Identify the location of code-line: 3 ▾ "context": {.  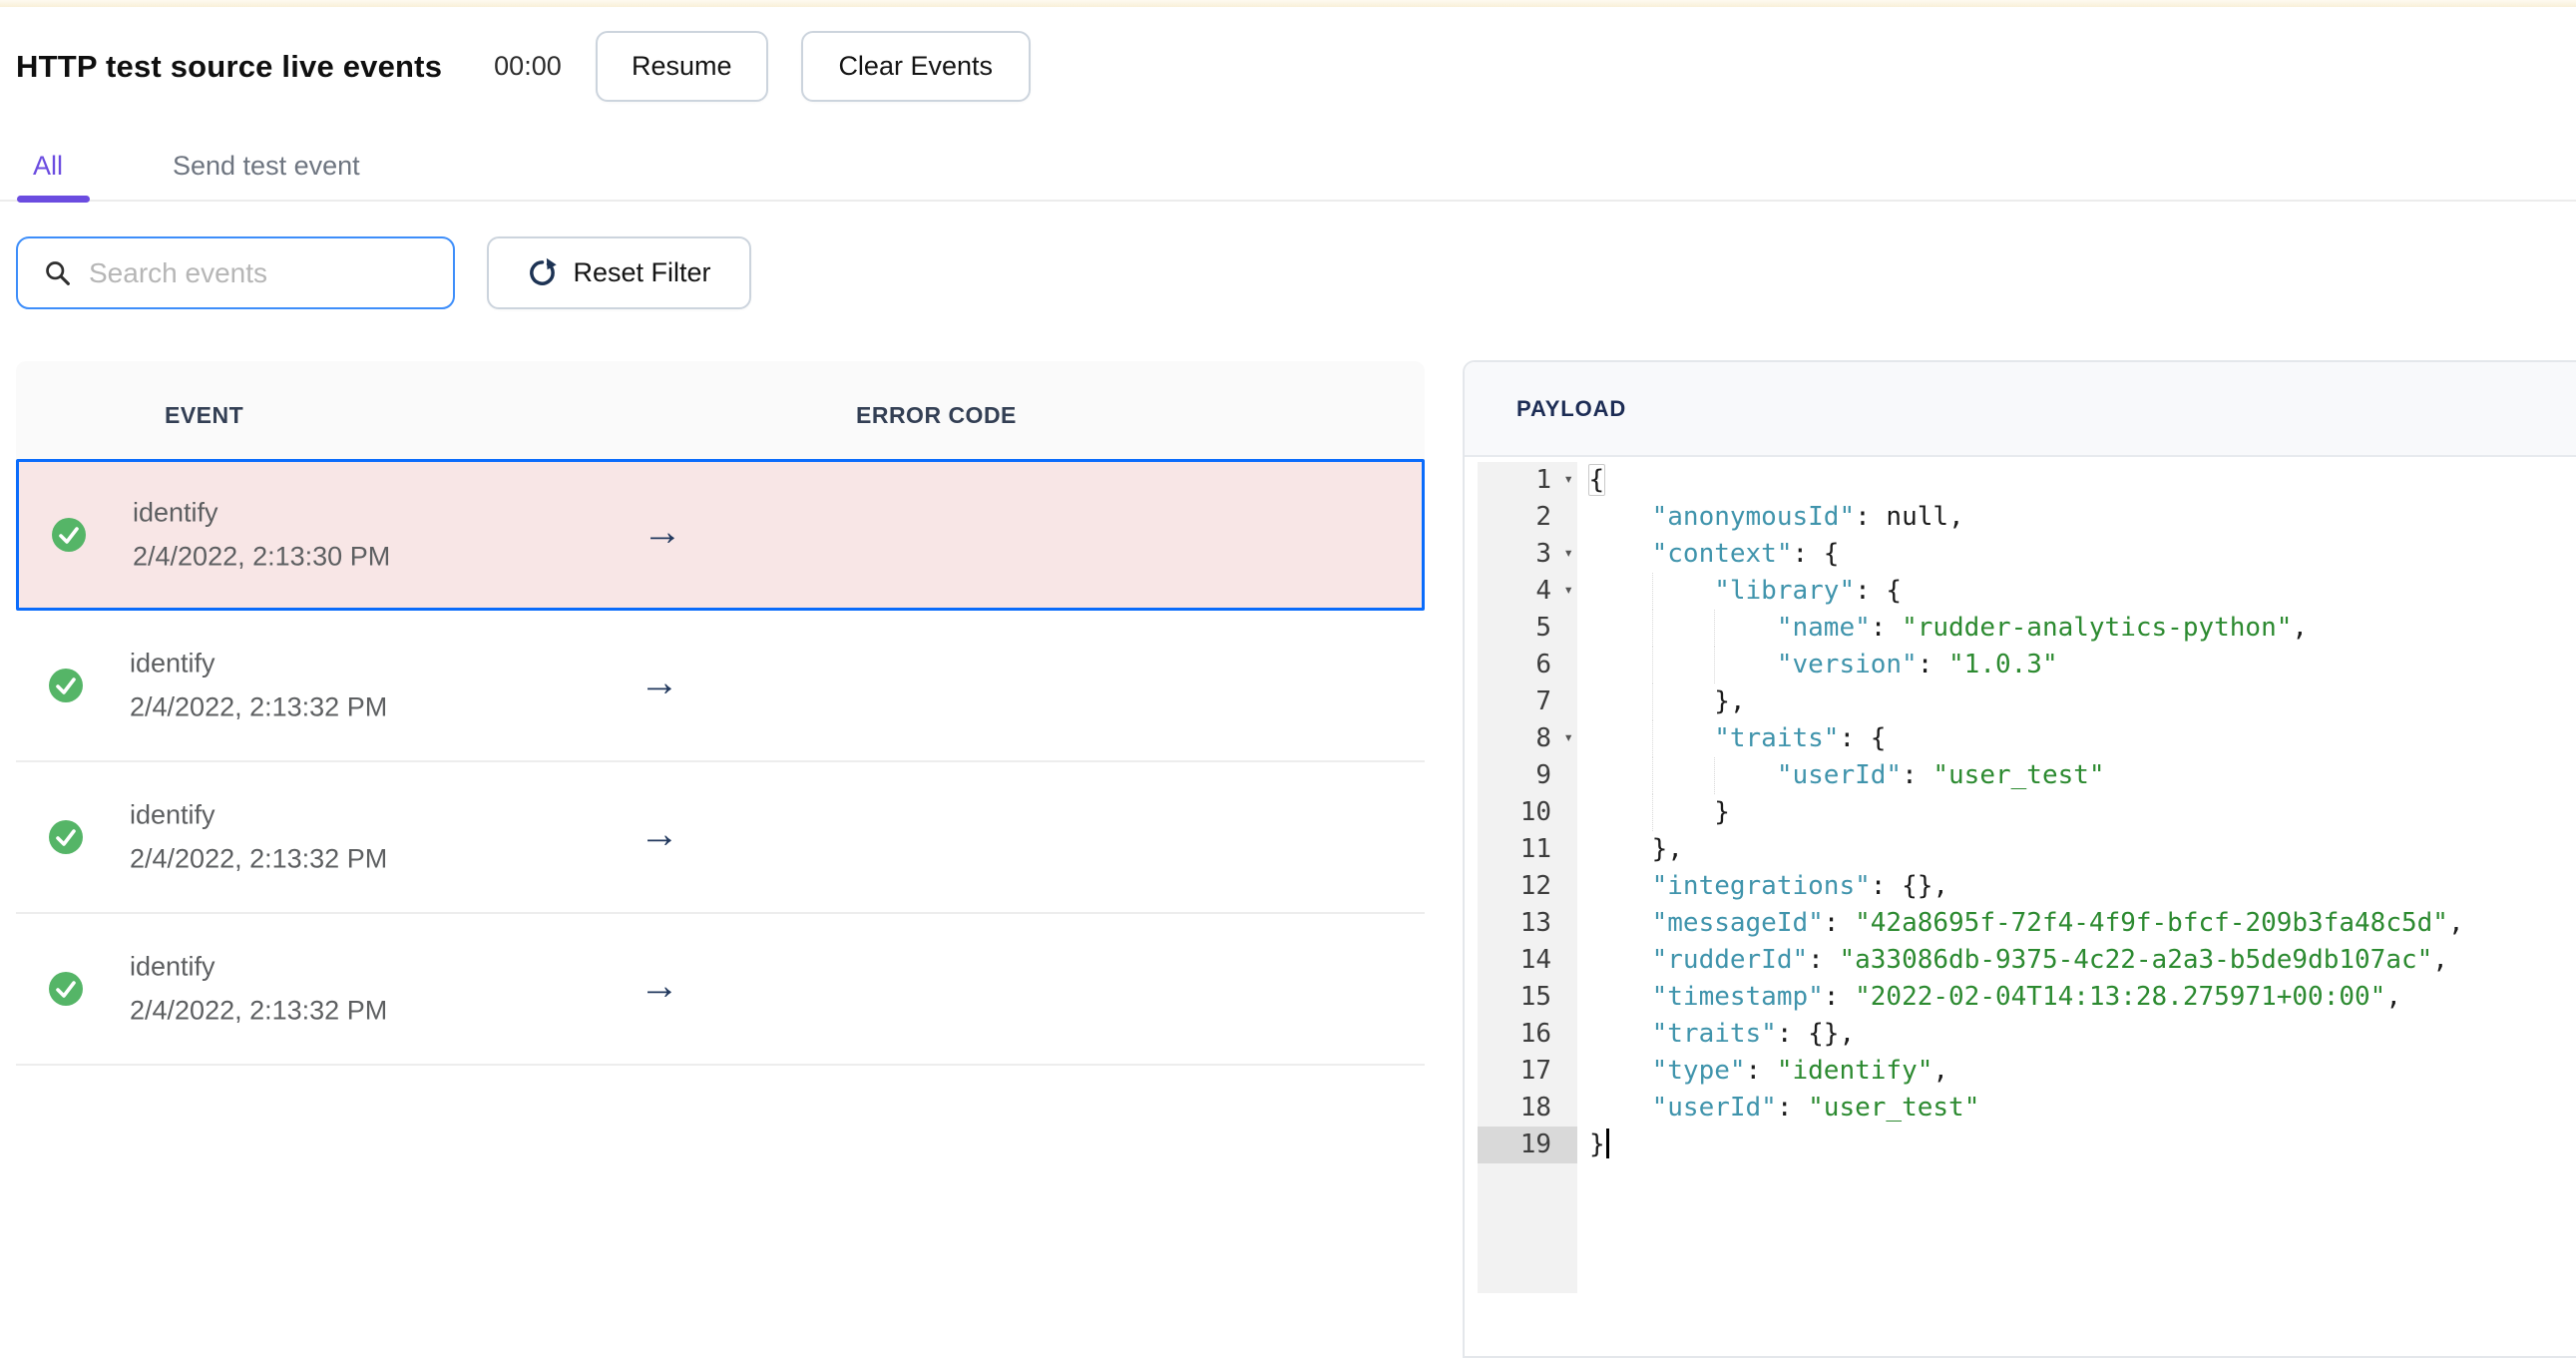
(2020, 554).